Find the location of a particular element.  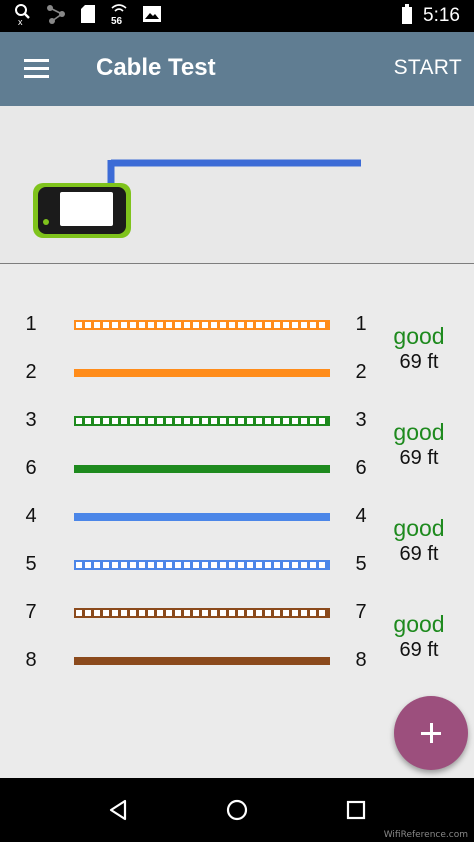

right-pin-label: 7 is located at coordinates (361, 612).